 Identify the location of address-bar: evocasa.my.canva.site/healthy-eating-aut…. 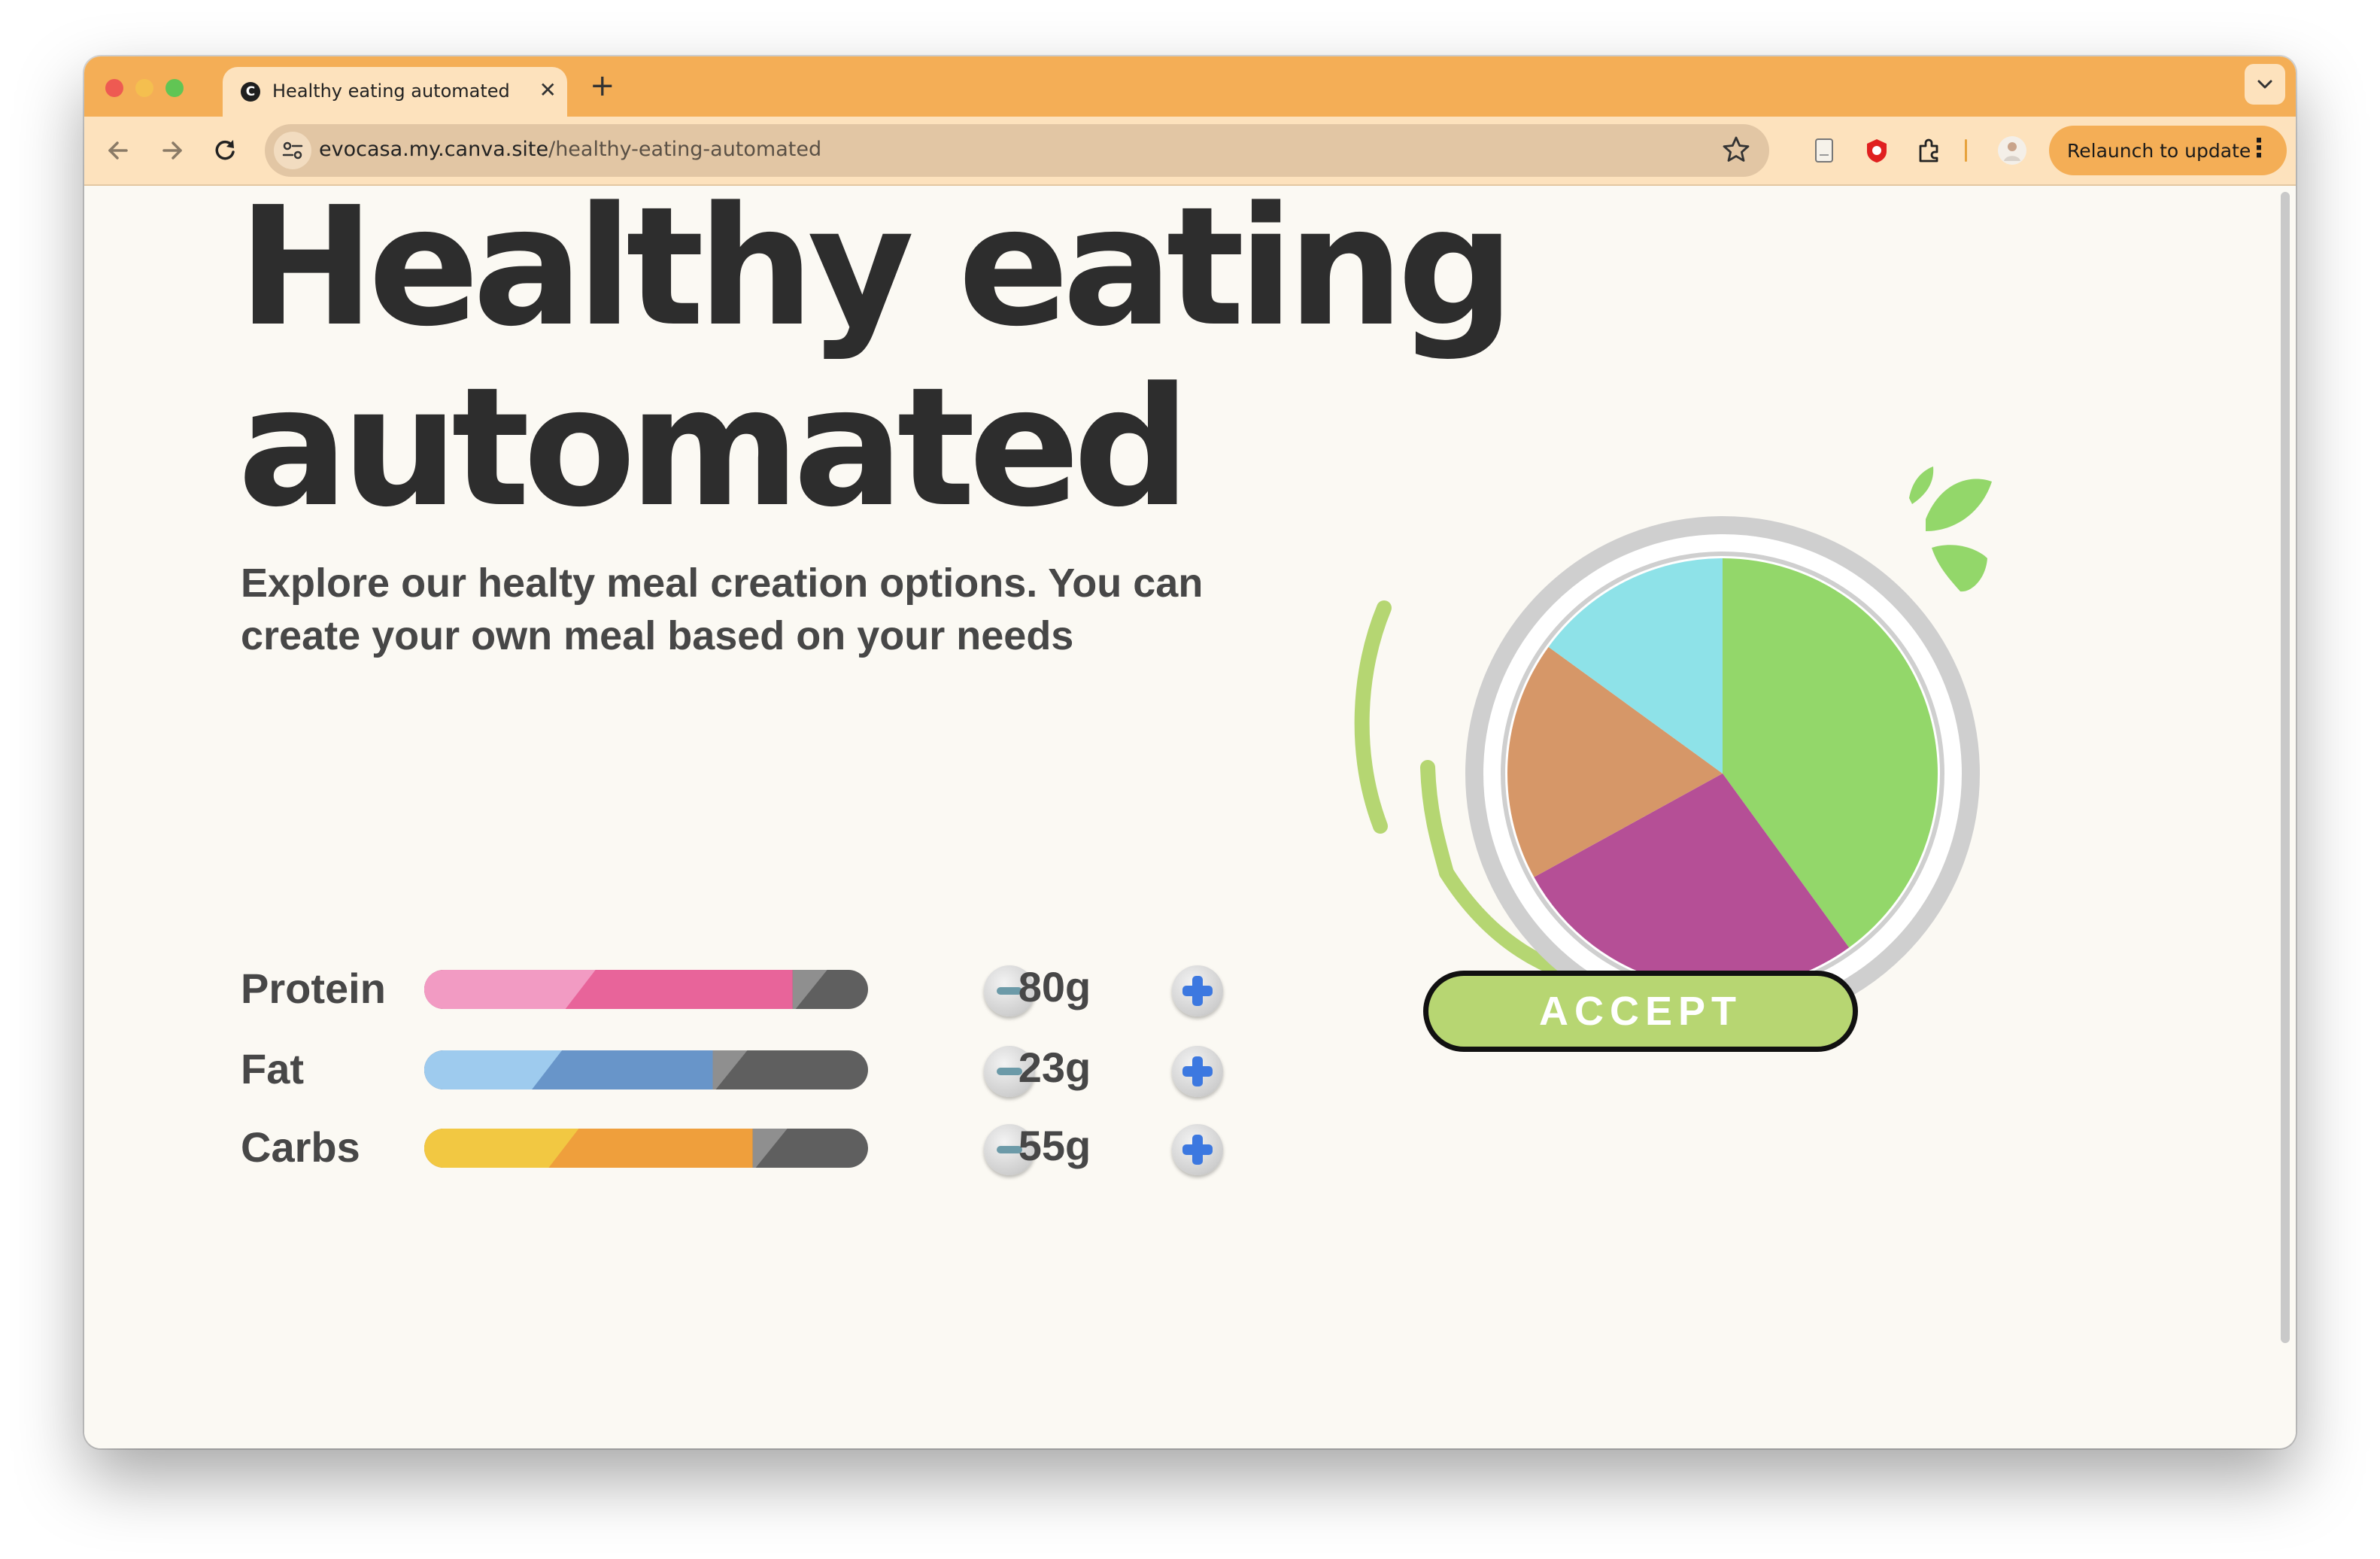
(1017, 150).